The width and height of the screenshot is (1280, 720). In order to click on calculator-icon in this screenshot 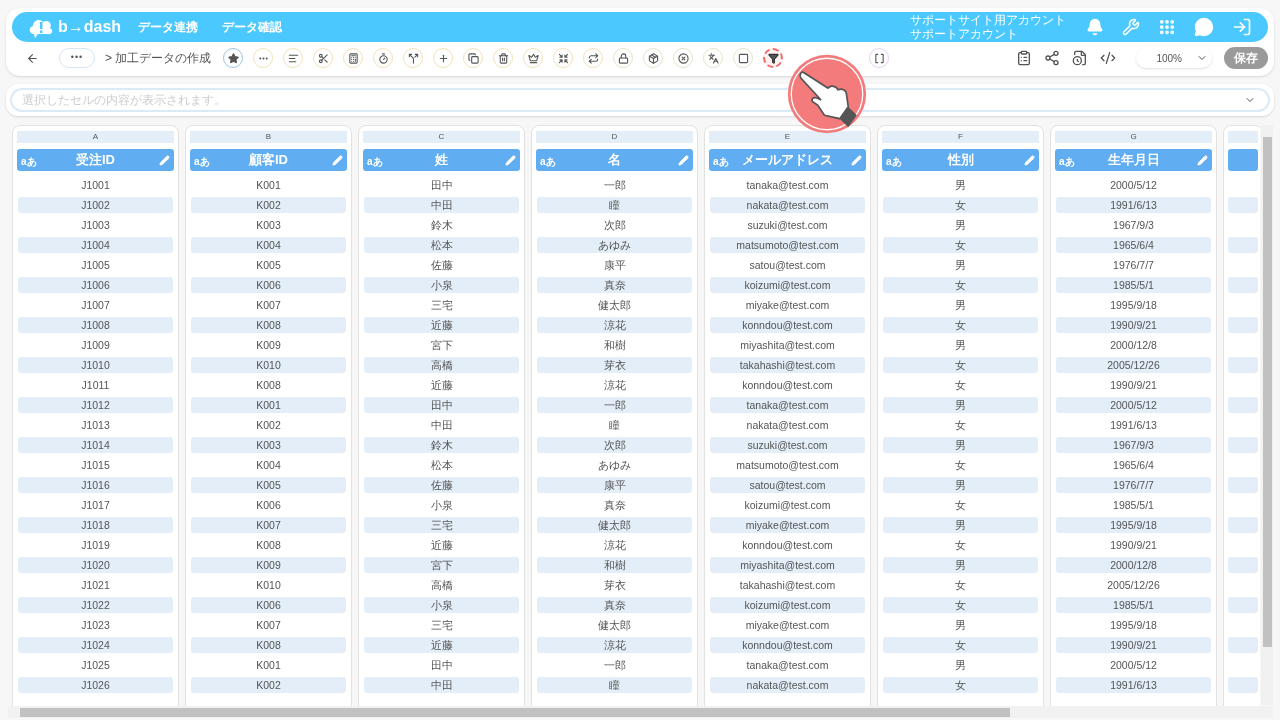, I will do `click(353, 58)`.